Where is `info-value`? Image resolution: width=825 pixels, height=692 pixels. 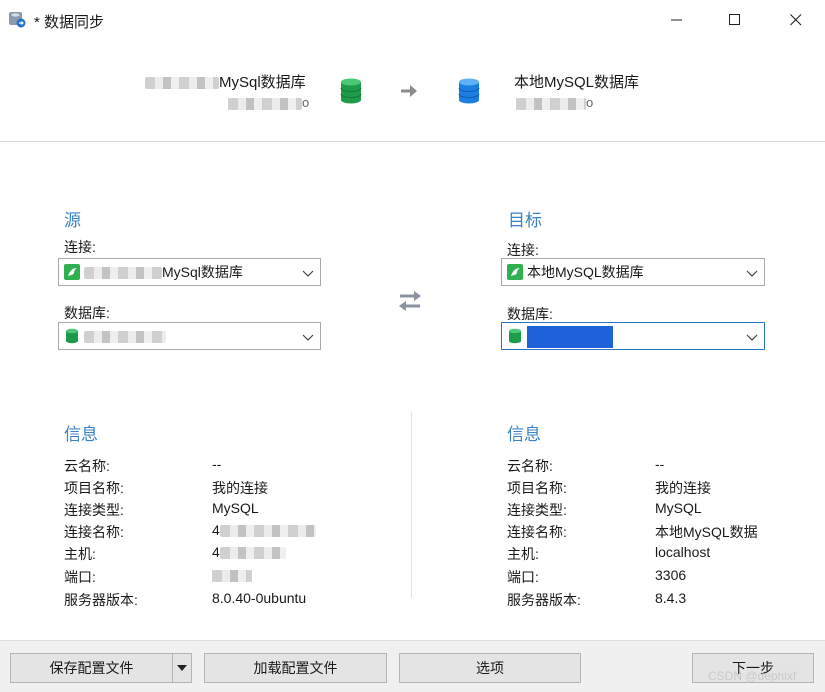
info-value is located at coordinates (232, 575).